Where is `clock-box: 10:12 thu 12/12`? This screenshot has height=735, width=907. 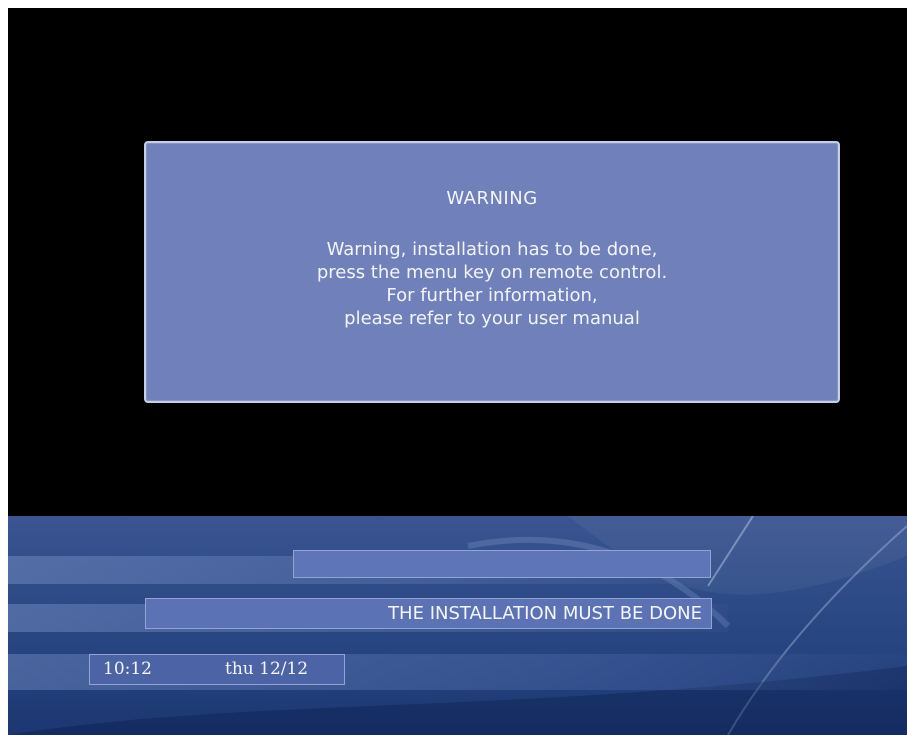
clock-box: 10:12 thu 12/12 is located at coordinates (217, 669).